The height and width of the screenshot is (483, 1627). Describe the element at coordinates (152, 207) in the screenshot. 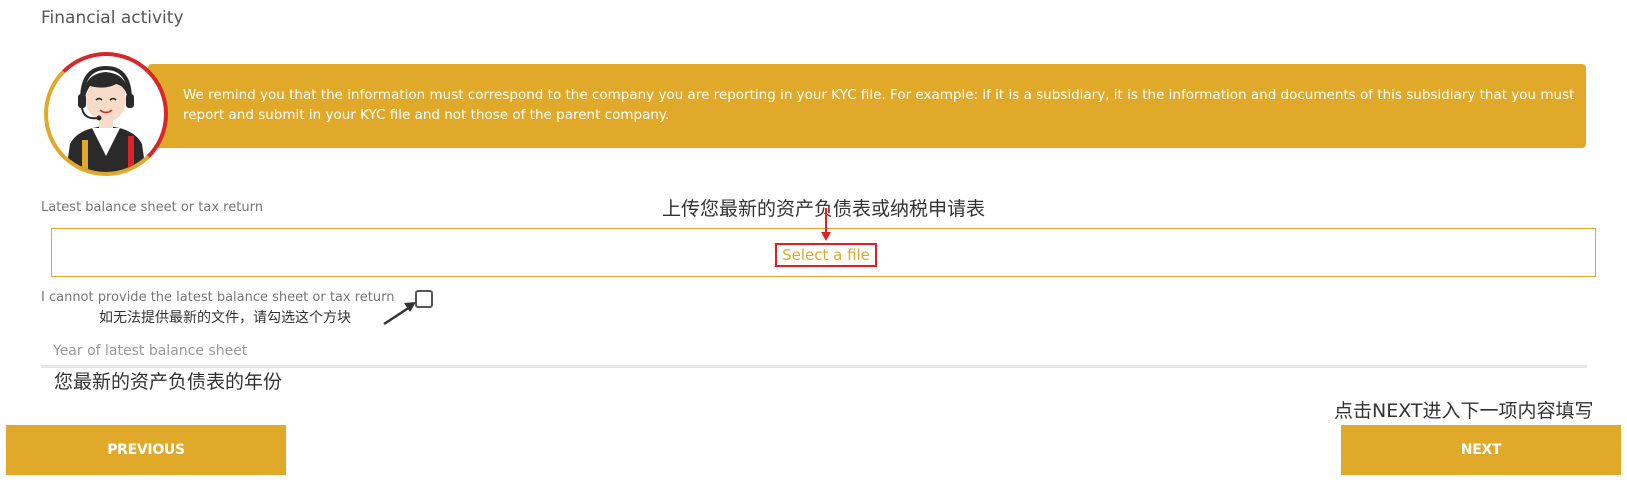

I see `balance-sheet-label: Latest balance sheet or tax return` at that location.